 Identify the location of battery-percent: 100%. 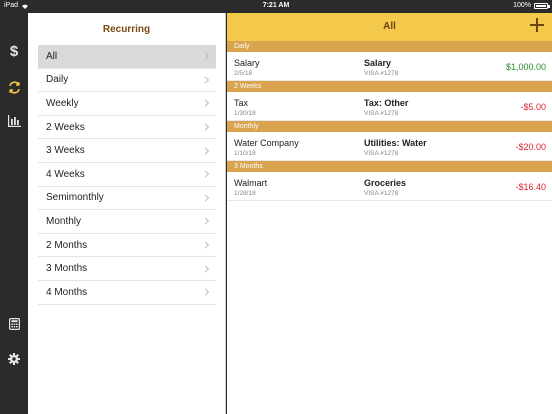
(522, 5).